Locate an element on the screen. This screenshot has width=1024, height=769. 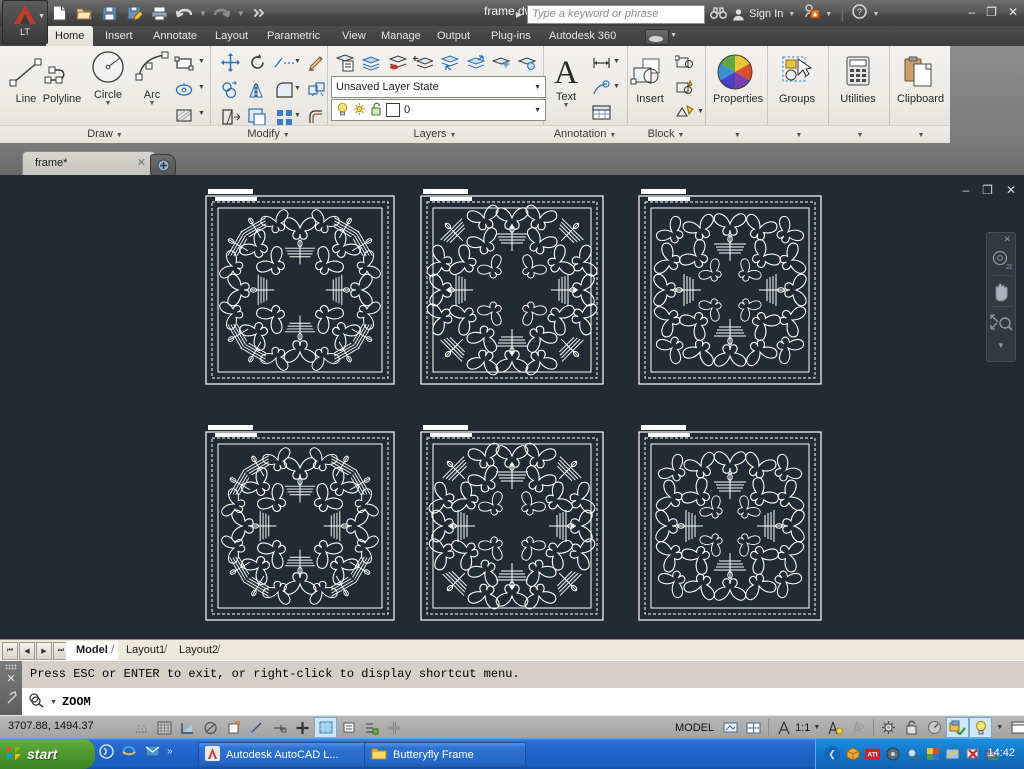
command-close-icon: ✕ is located at coordinates (11, 678).